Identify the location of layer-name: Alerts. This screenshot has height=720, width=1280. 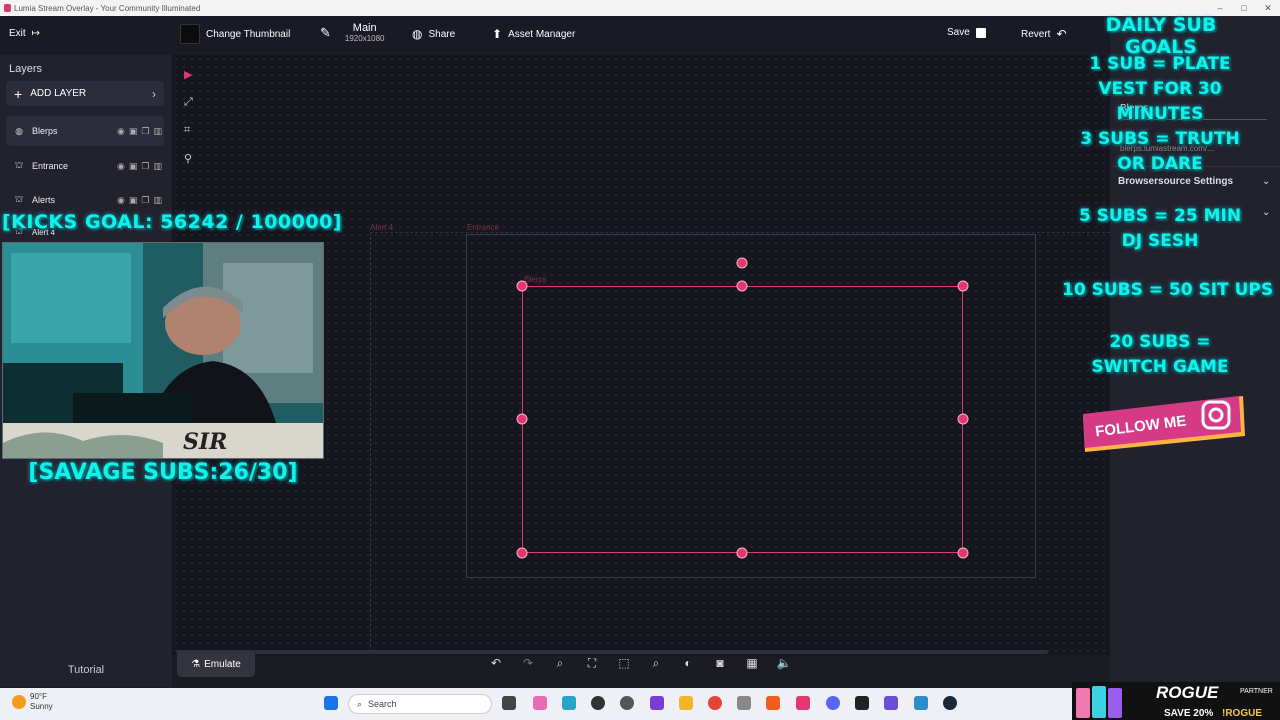
(44, 200).